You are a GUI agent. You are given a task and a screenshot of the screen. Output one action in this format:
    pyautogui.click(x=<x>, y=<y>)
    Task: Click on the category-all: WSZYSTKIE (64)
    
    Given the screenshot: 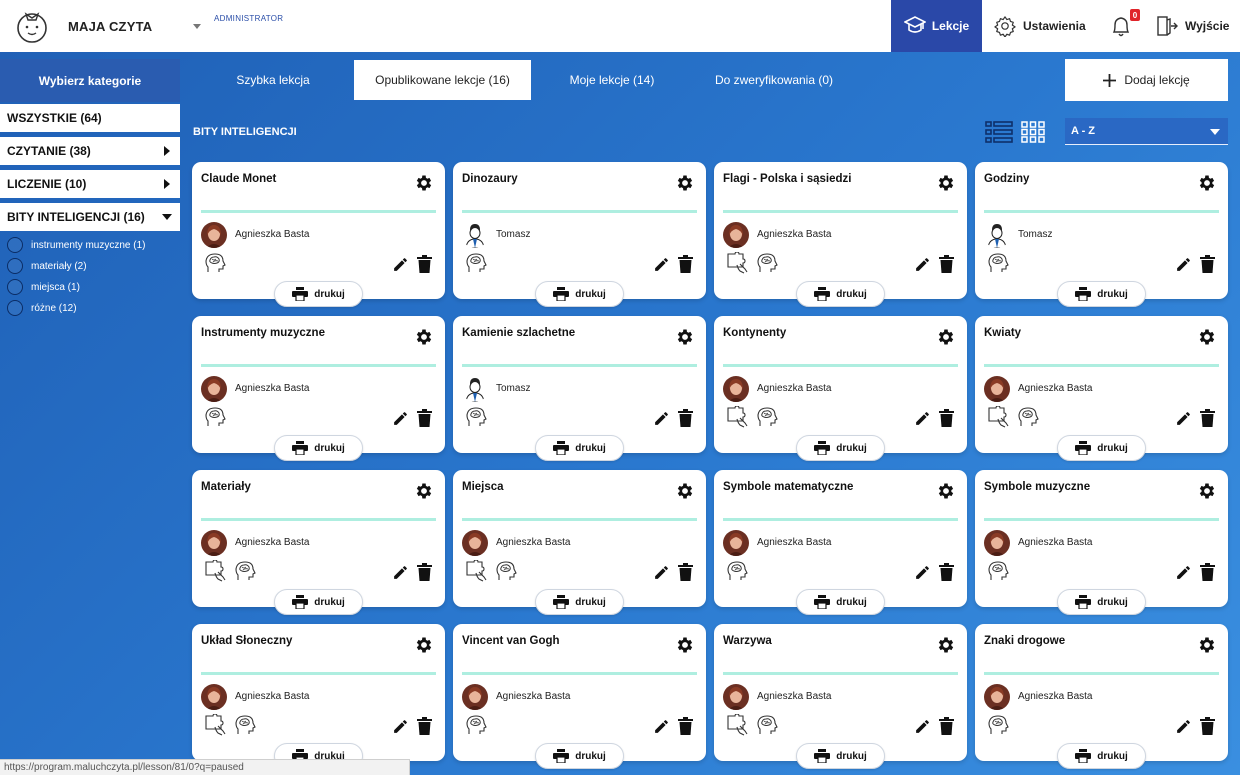 What is the action you would take?
    pyautogui.click(x=90, y=118)
    